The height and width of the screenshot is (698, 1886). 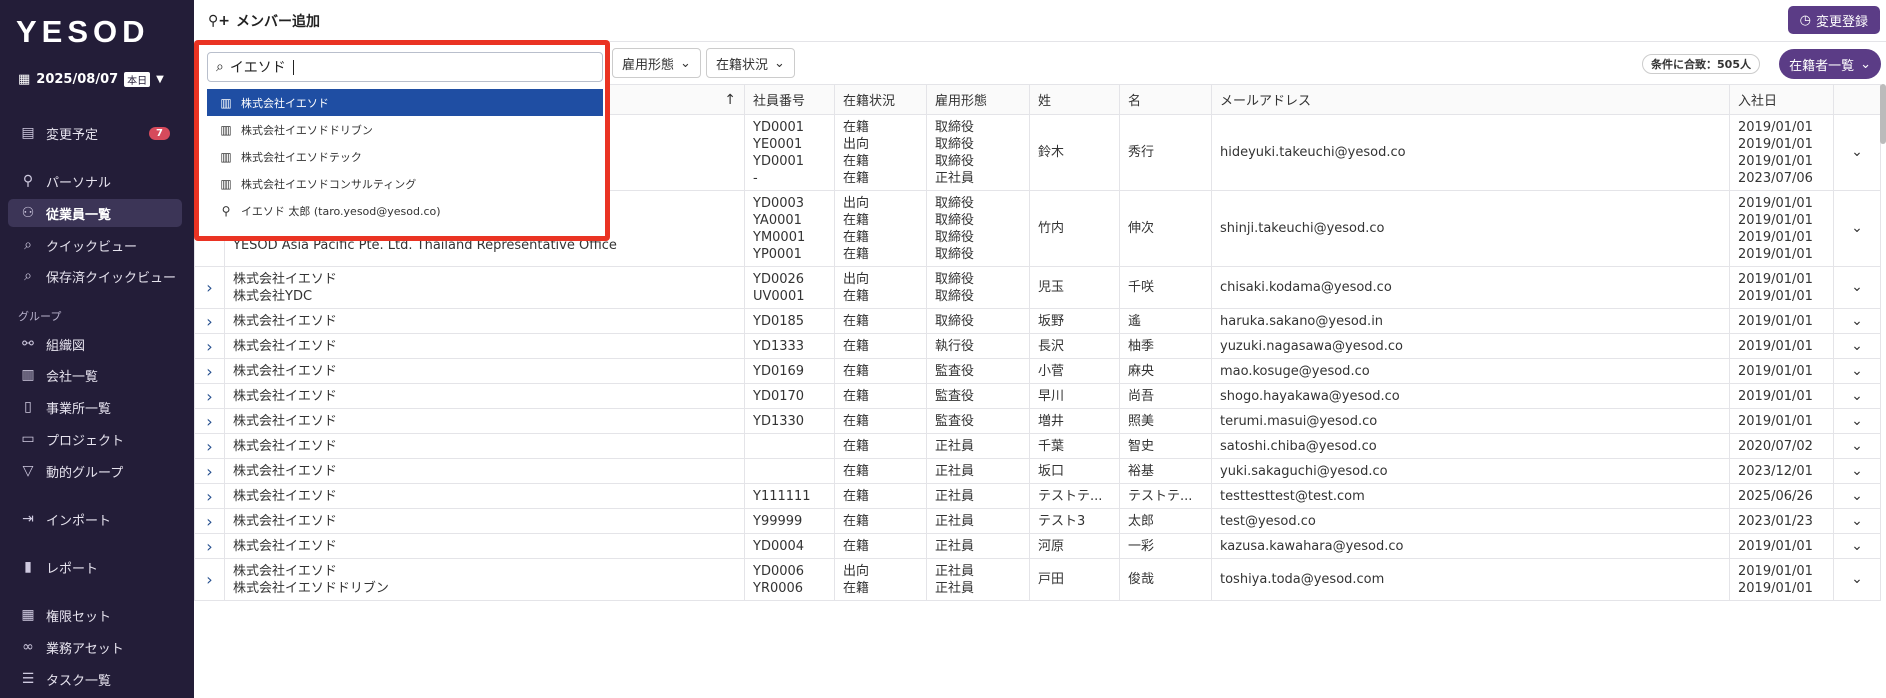 What do you see at coordinates (95, 471) in the screenshot?
I see `sidebar-item-dynamic-group: ▽ 動的グループ` at bounding box center [95, 471].